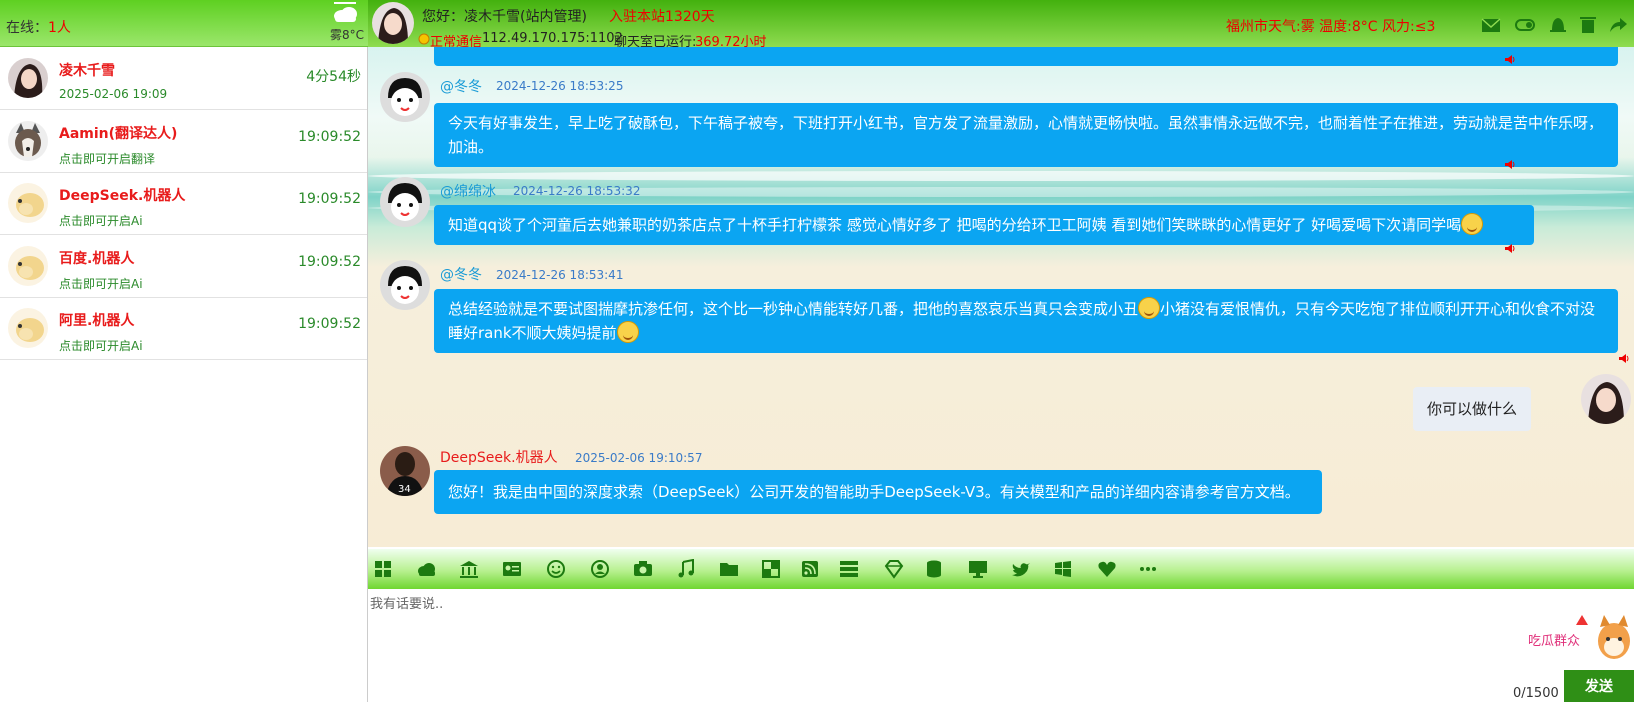  I want to click on input-area: 吃瓜群众 0/1500 发送, so click(1001, 645).